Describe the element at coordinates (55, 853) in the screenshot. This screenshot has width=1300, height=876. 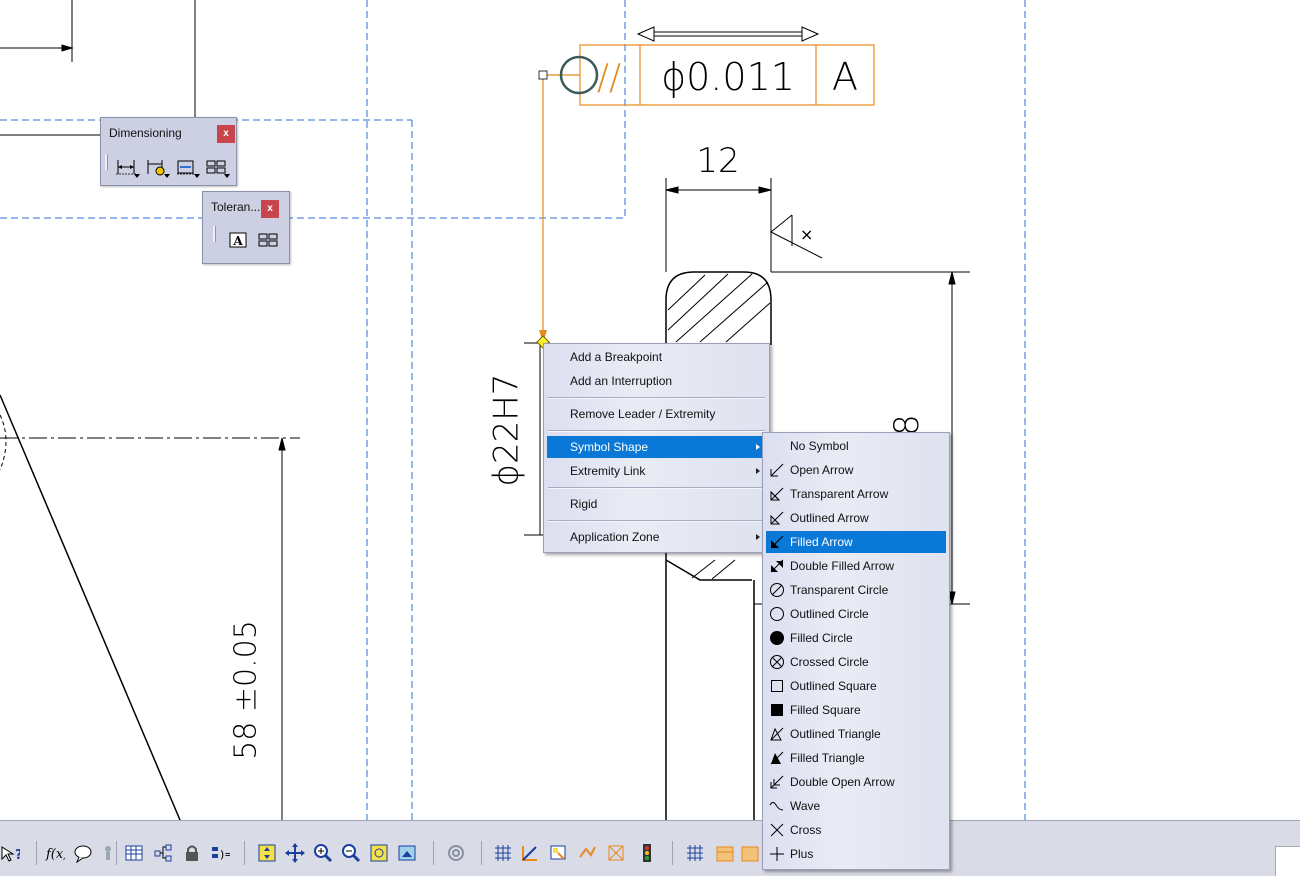
I see `formula-icon: f(x)` at that location.